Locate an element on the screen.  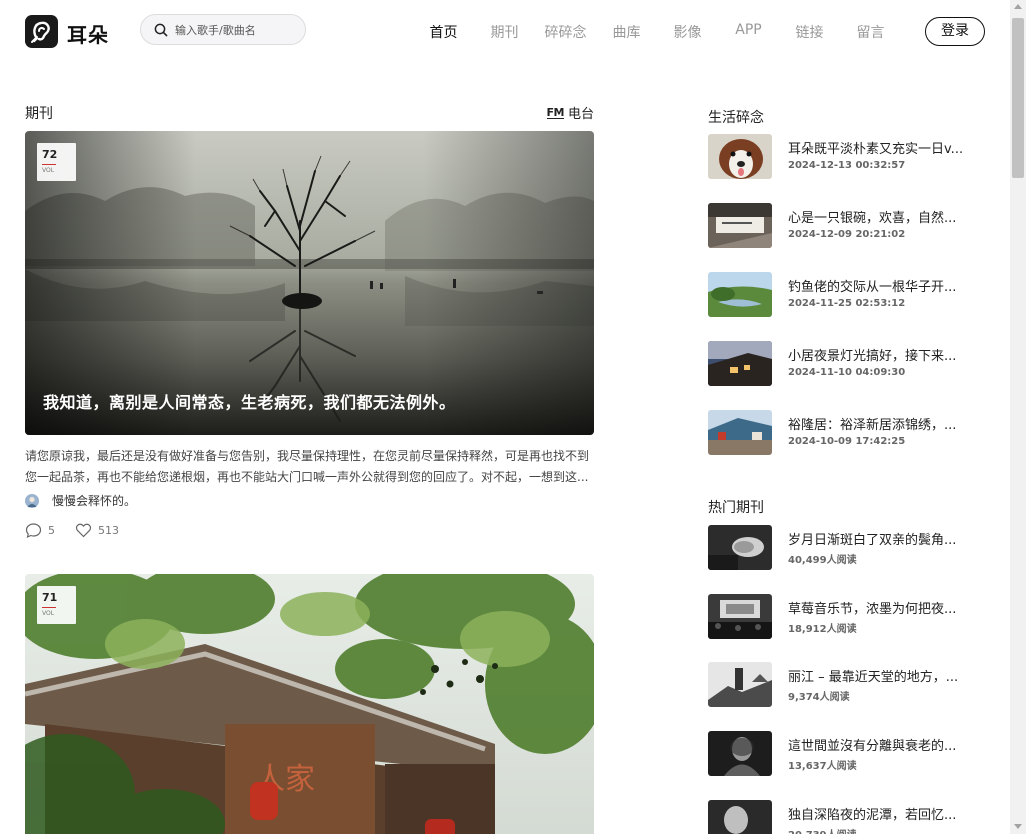
hot-journals-section-title: 热门期刊 is located at coordinates (736, 508).